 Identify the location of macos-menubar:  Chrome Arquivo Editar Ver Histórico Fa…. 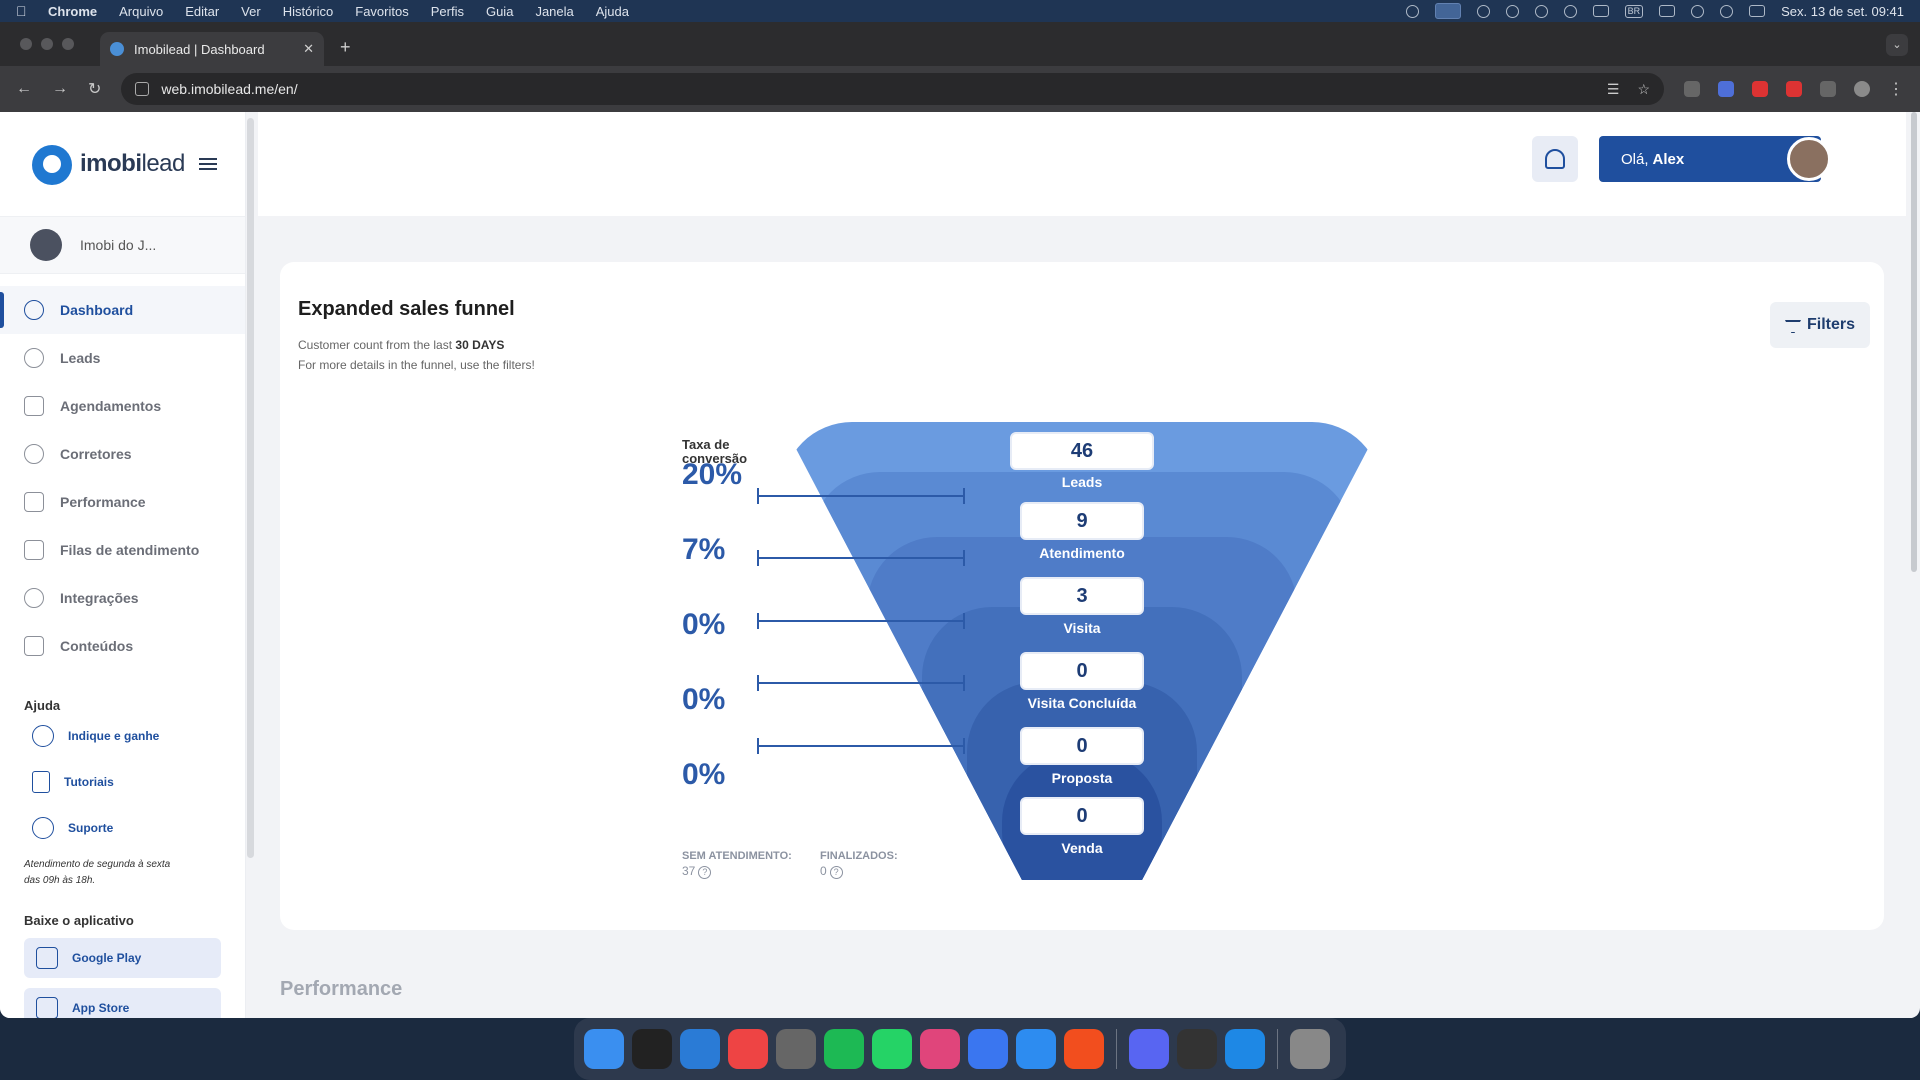
(960, 11).